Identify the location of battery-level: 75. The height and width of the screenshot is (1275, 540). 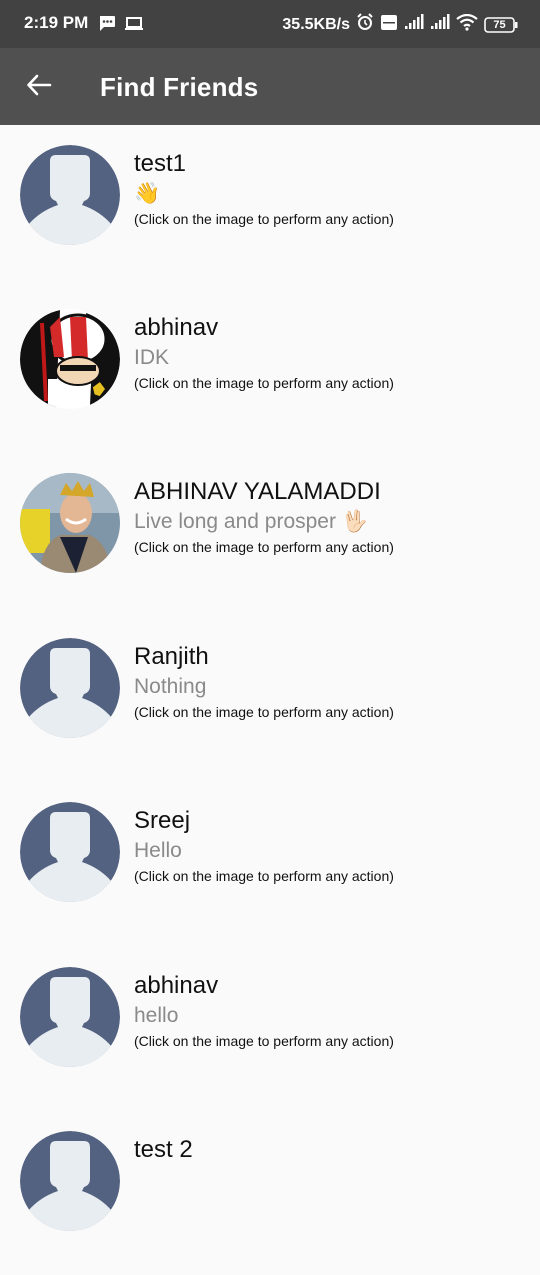
(499, 24).